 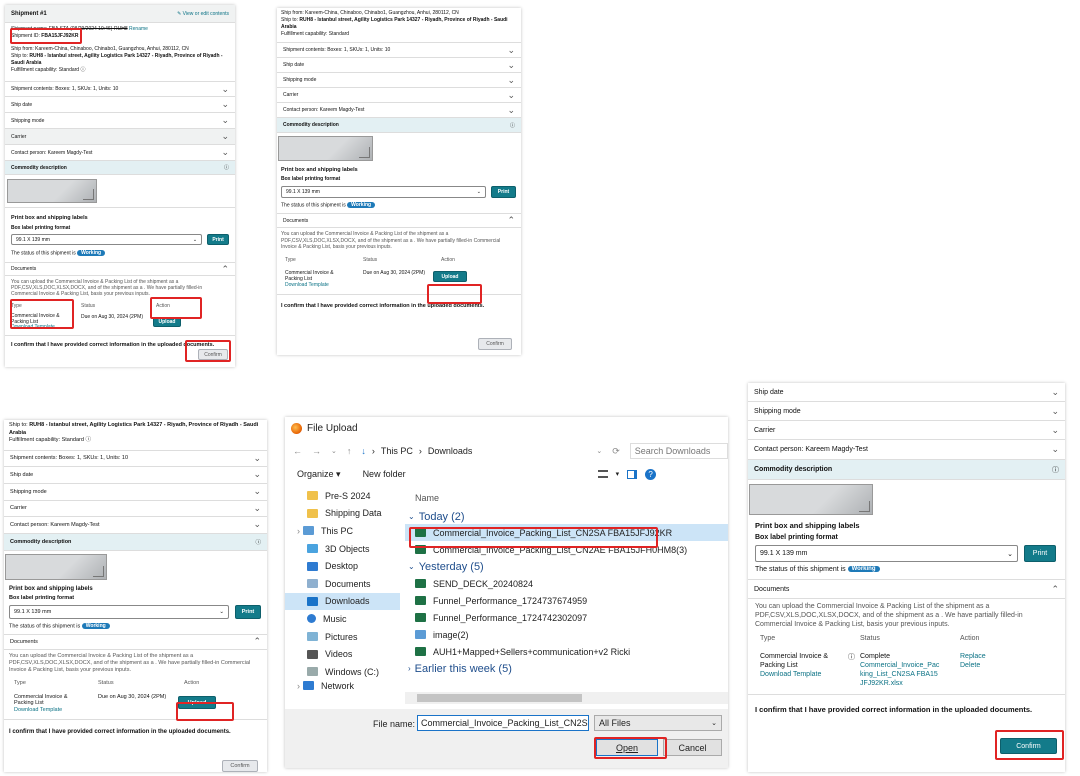 What do you see at coordinates (342, 566) in the screenshot?
I see `tree-item-desktop: Desktop` at bounding box center [342, 566].